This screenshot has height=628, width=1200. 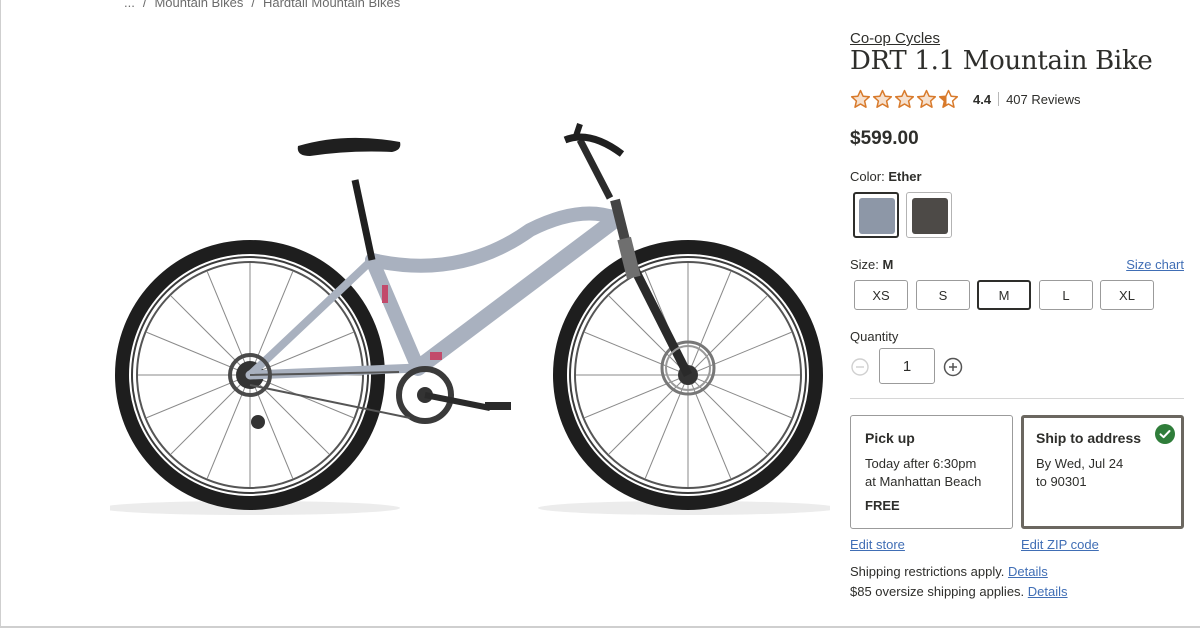 I want to click on rating-stars, so click(x=904, y=99).